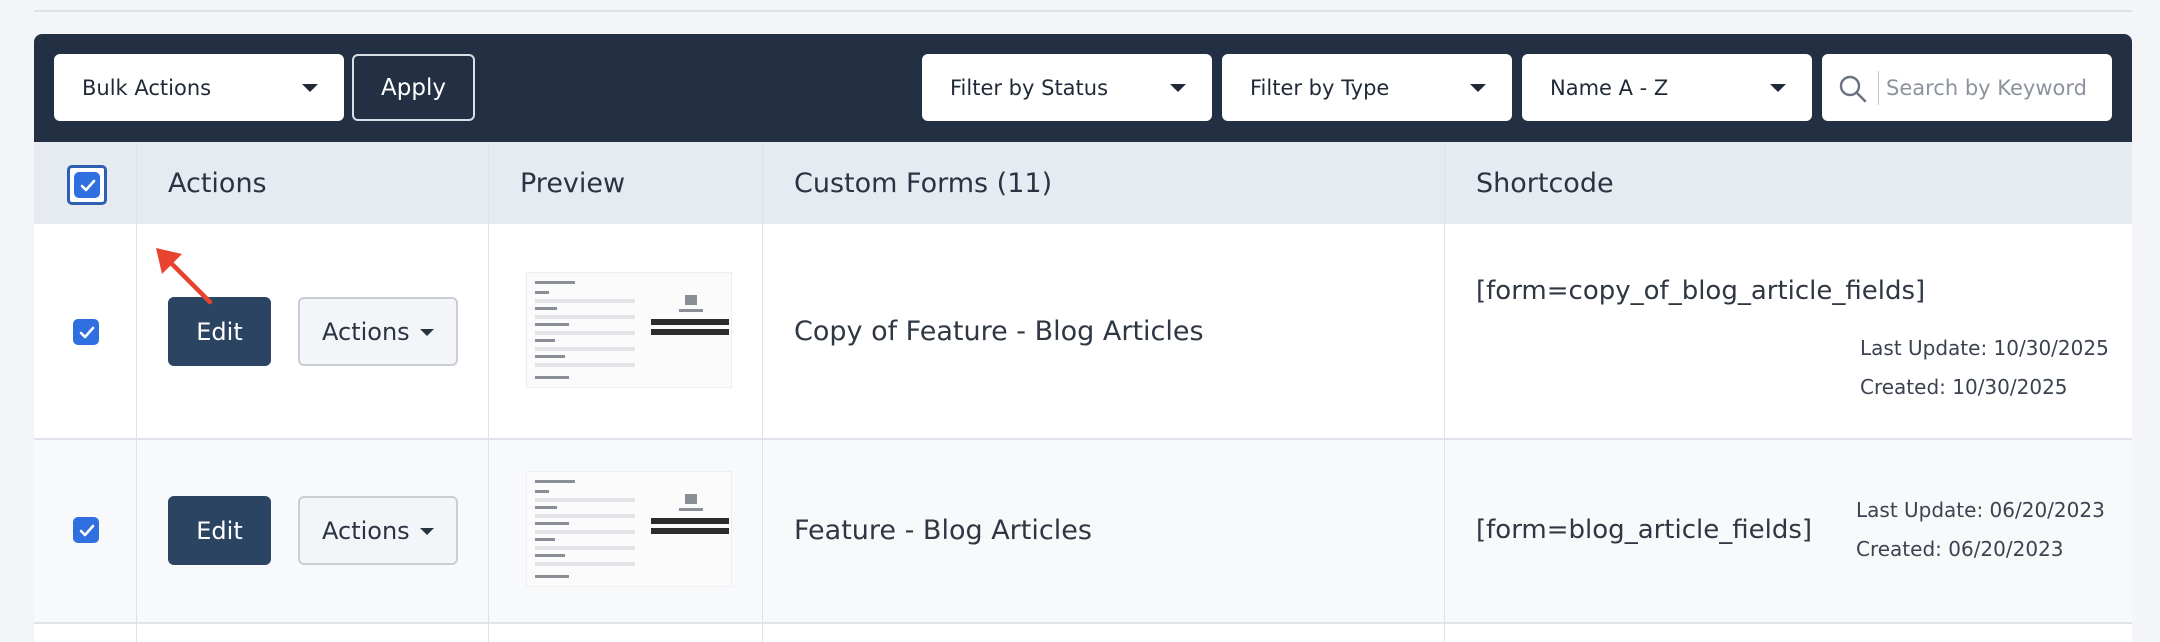  What do you see at coordinates (219, 530) in the screenshot?
I see `edit-button: Edit` at bounding box center [219, 530].